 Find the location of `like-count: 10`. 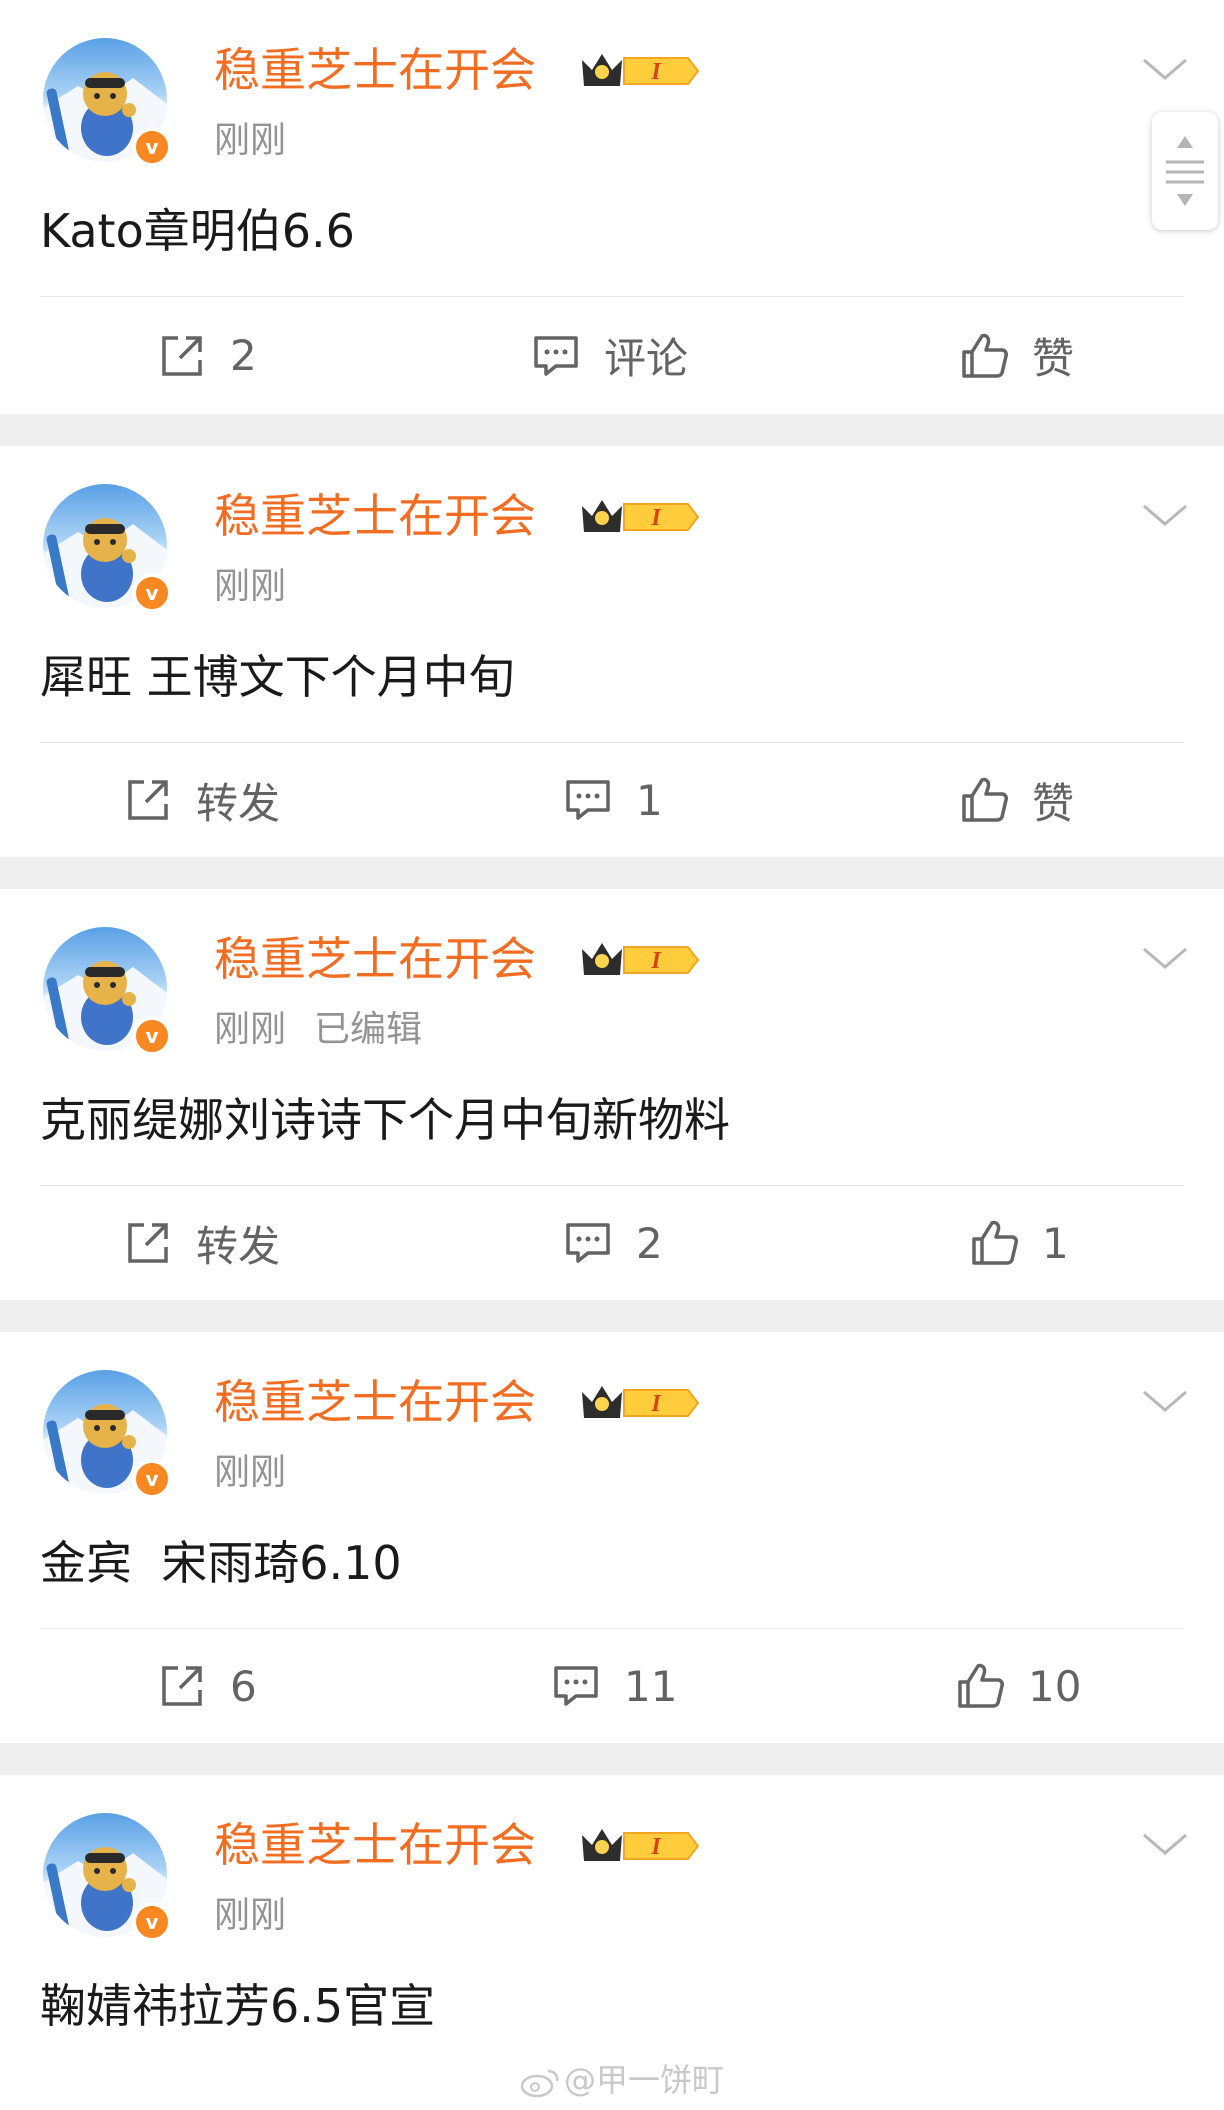

like-count: 10 is located at coordinates (1055, 1686).